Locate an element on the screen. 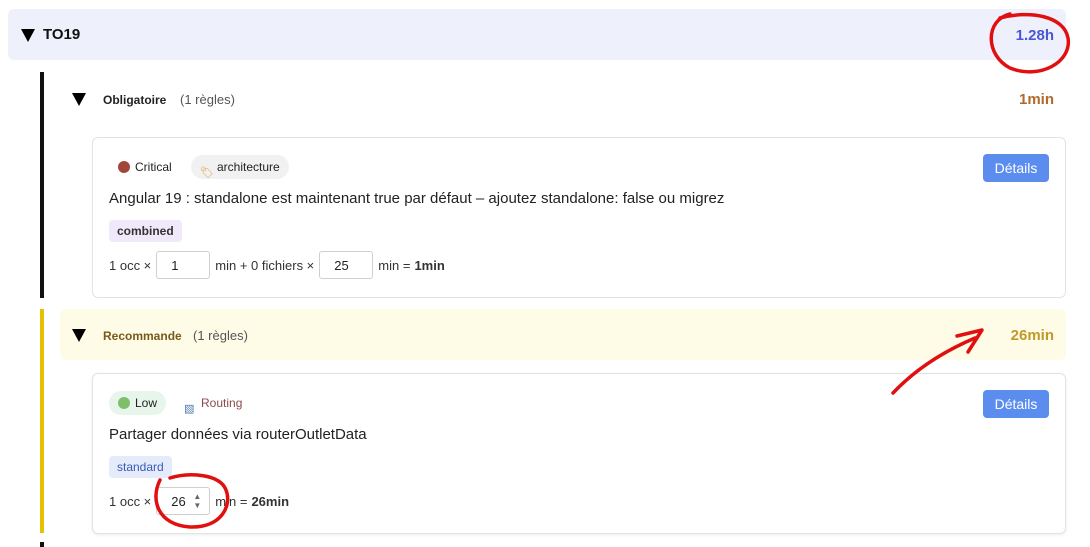 This screenshot has height=547, width=1090. severity-label: Low is located at coordinates (146, 403).